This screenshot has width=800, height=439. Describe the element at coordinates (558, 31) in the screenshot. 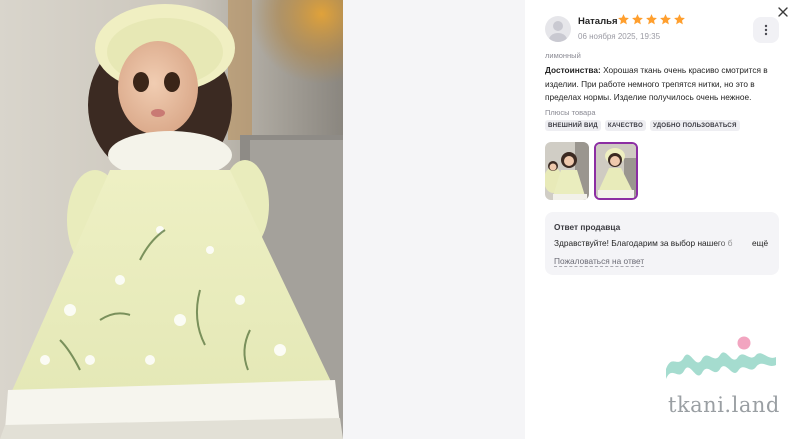

I see `user-avatar-icon` at that location.